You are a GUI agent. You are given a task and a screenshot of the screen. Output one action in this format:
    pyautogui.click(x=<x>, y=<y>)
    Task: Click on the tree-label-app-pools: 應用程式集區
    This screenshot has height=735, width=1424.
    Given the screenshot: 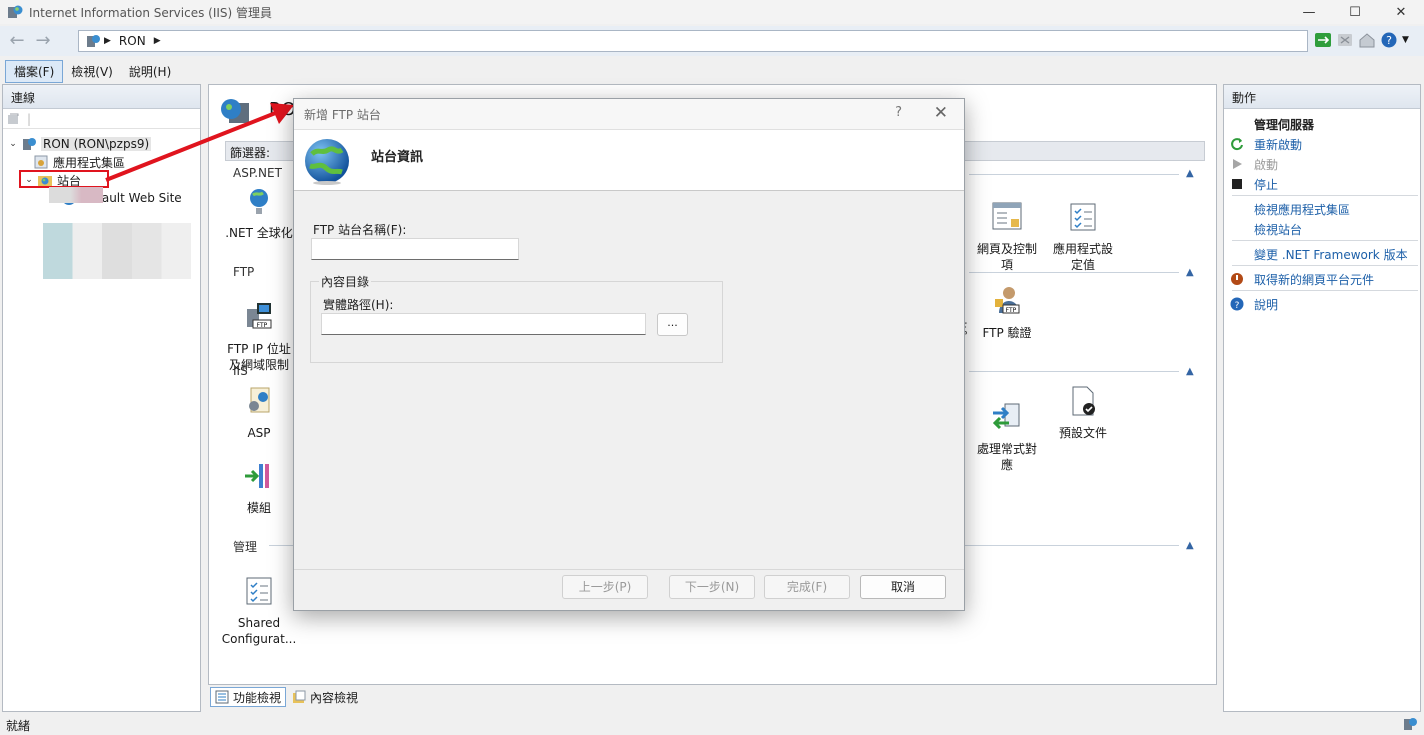 What is the action you would take?
    pyautogui.click(x=89, y=162)
    